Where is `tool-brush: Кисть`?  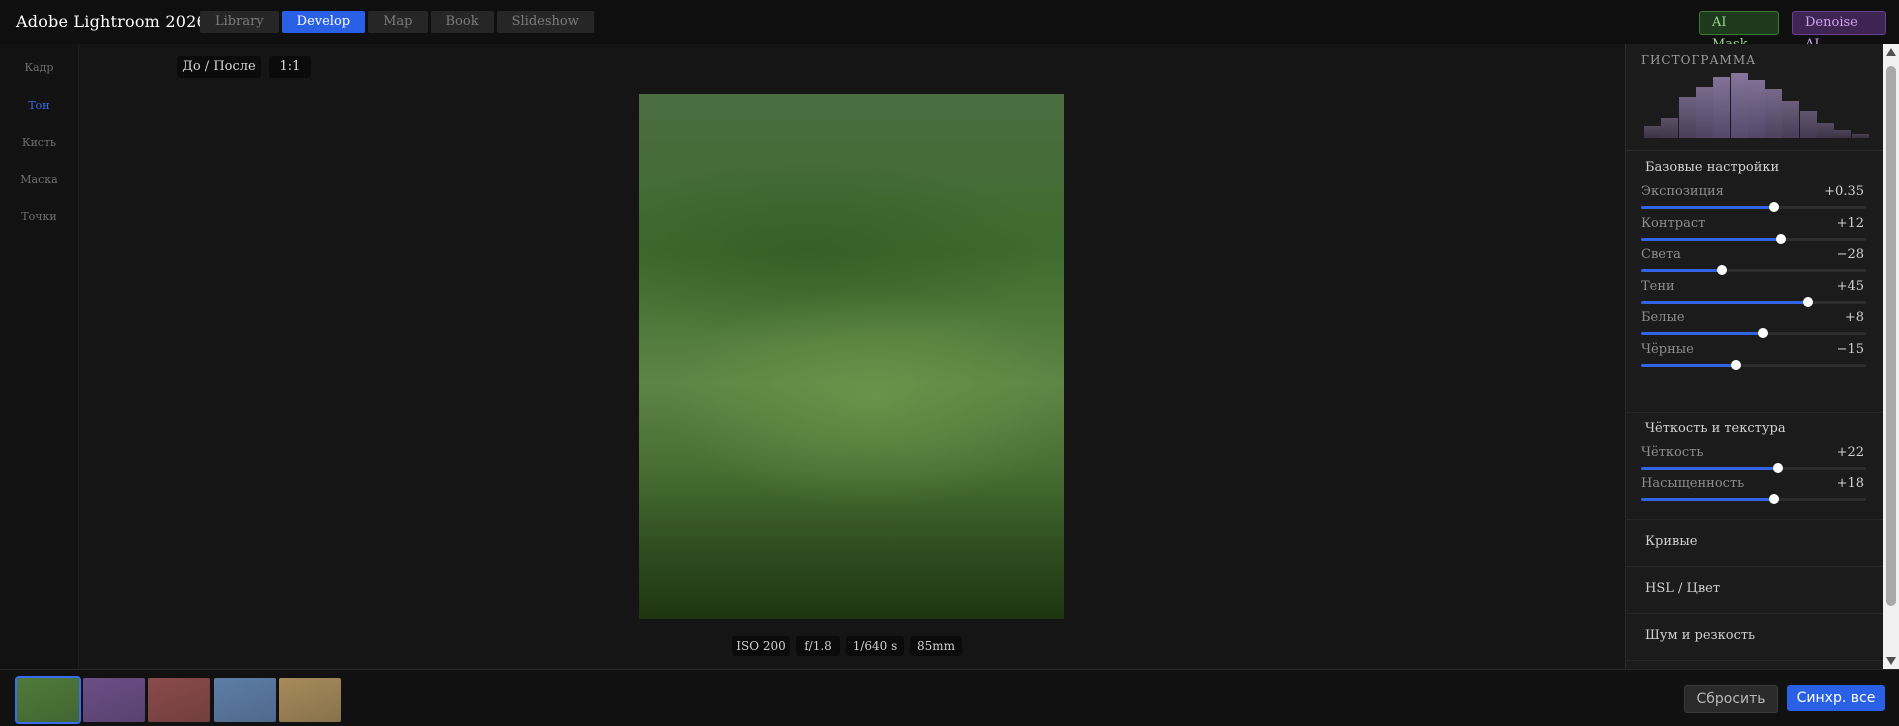 tool-brush: Кисть is located at coordinates (39, 142).